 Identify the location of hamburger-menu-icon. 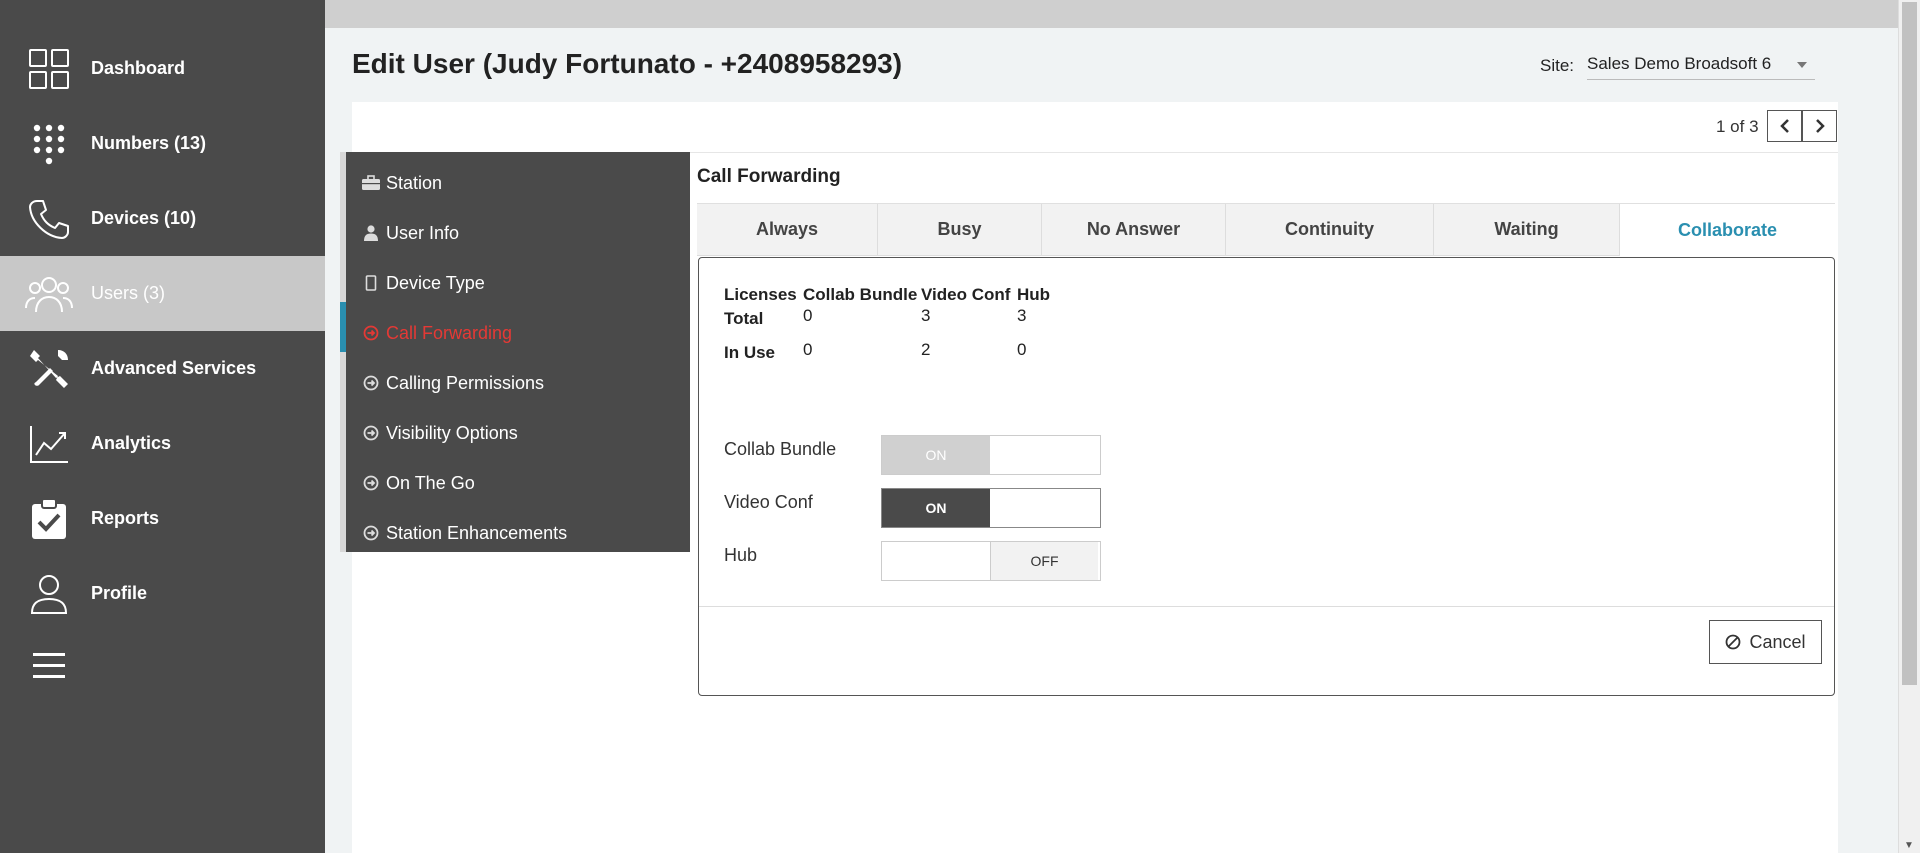
(49, 666).